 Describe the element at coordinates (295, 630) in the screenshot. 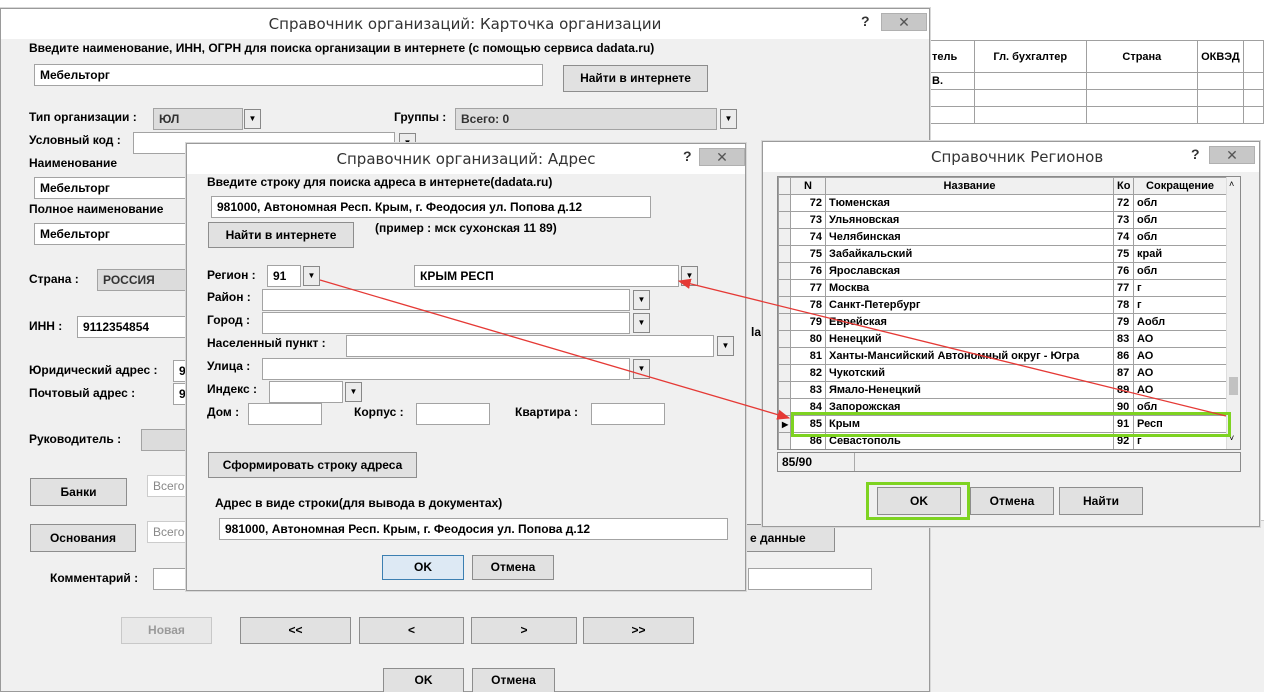

I see `nav-first-button: <<` at that location.